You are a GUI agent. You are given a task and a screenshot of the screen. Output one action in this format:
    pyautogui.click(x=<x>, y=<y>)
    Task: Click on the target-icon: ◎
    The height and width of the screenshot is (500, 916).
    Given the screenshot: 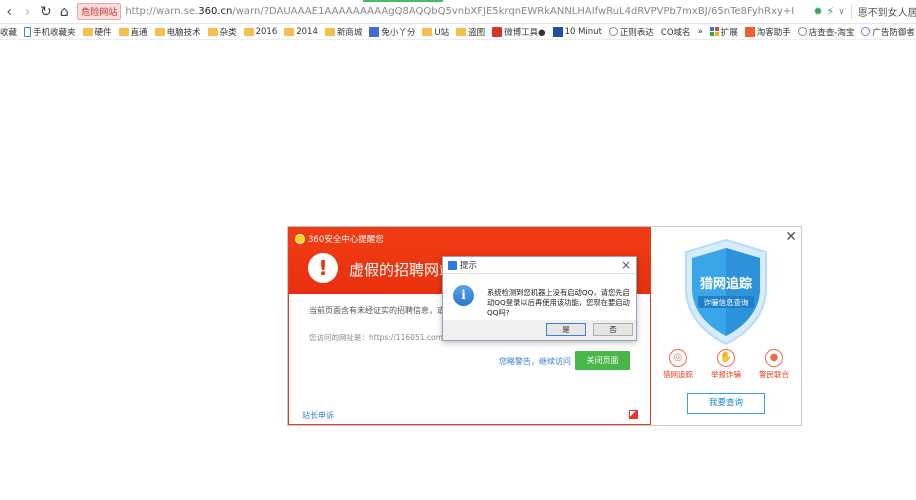 What is the action you would take?
    pyautogui.click(x=678, y=358)
    